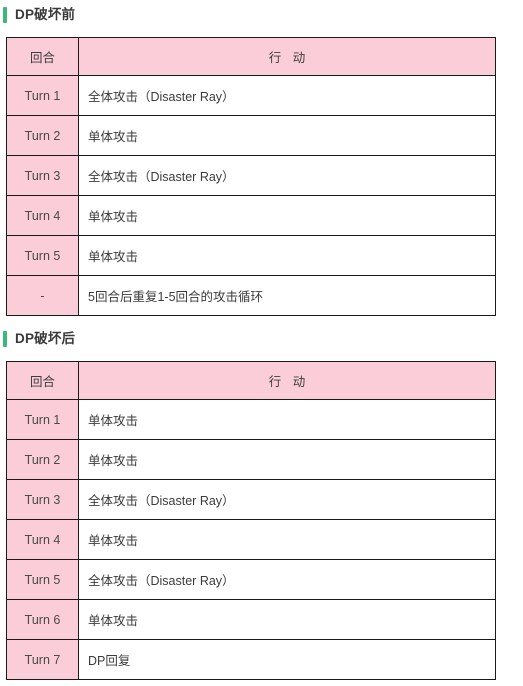 The width and height of the screenshot is (523, 686). What do you see at coordinates (42, 295) in the screenshot?
I see `cell-turn: -` at bounding box center [42, 295].